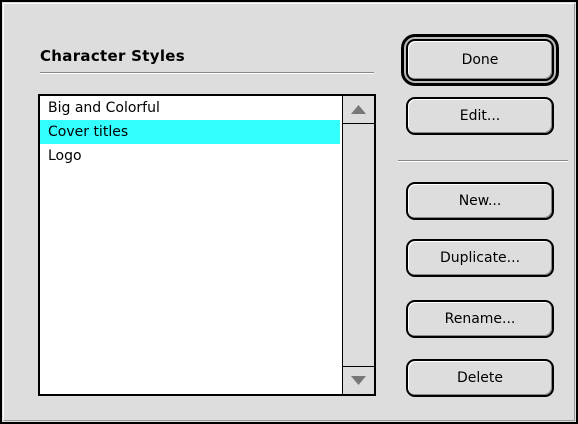 This screenshot has height=424, width=578. I want to click on done-button: Done, so click(480, 60).